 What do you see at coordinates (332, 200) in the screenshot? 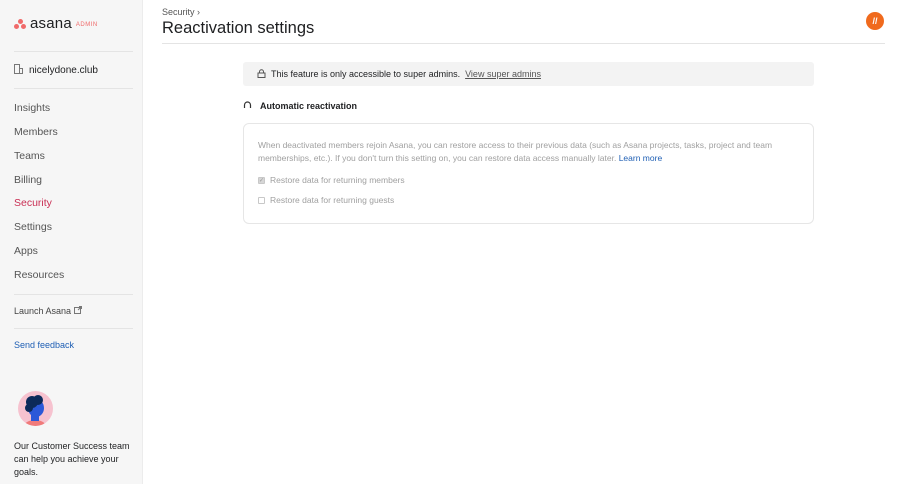
I see `checkbox-label: Restore data for returning guests` at bounding box center [332, 200].